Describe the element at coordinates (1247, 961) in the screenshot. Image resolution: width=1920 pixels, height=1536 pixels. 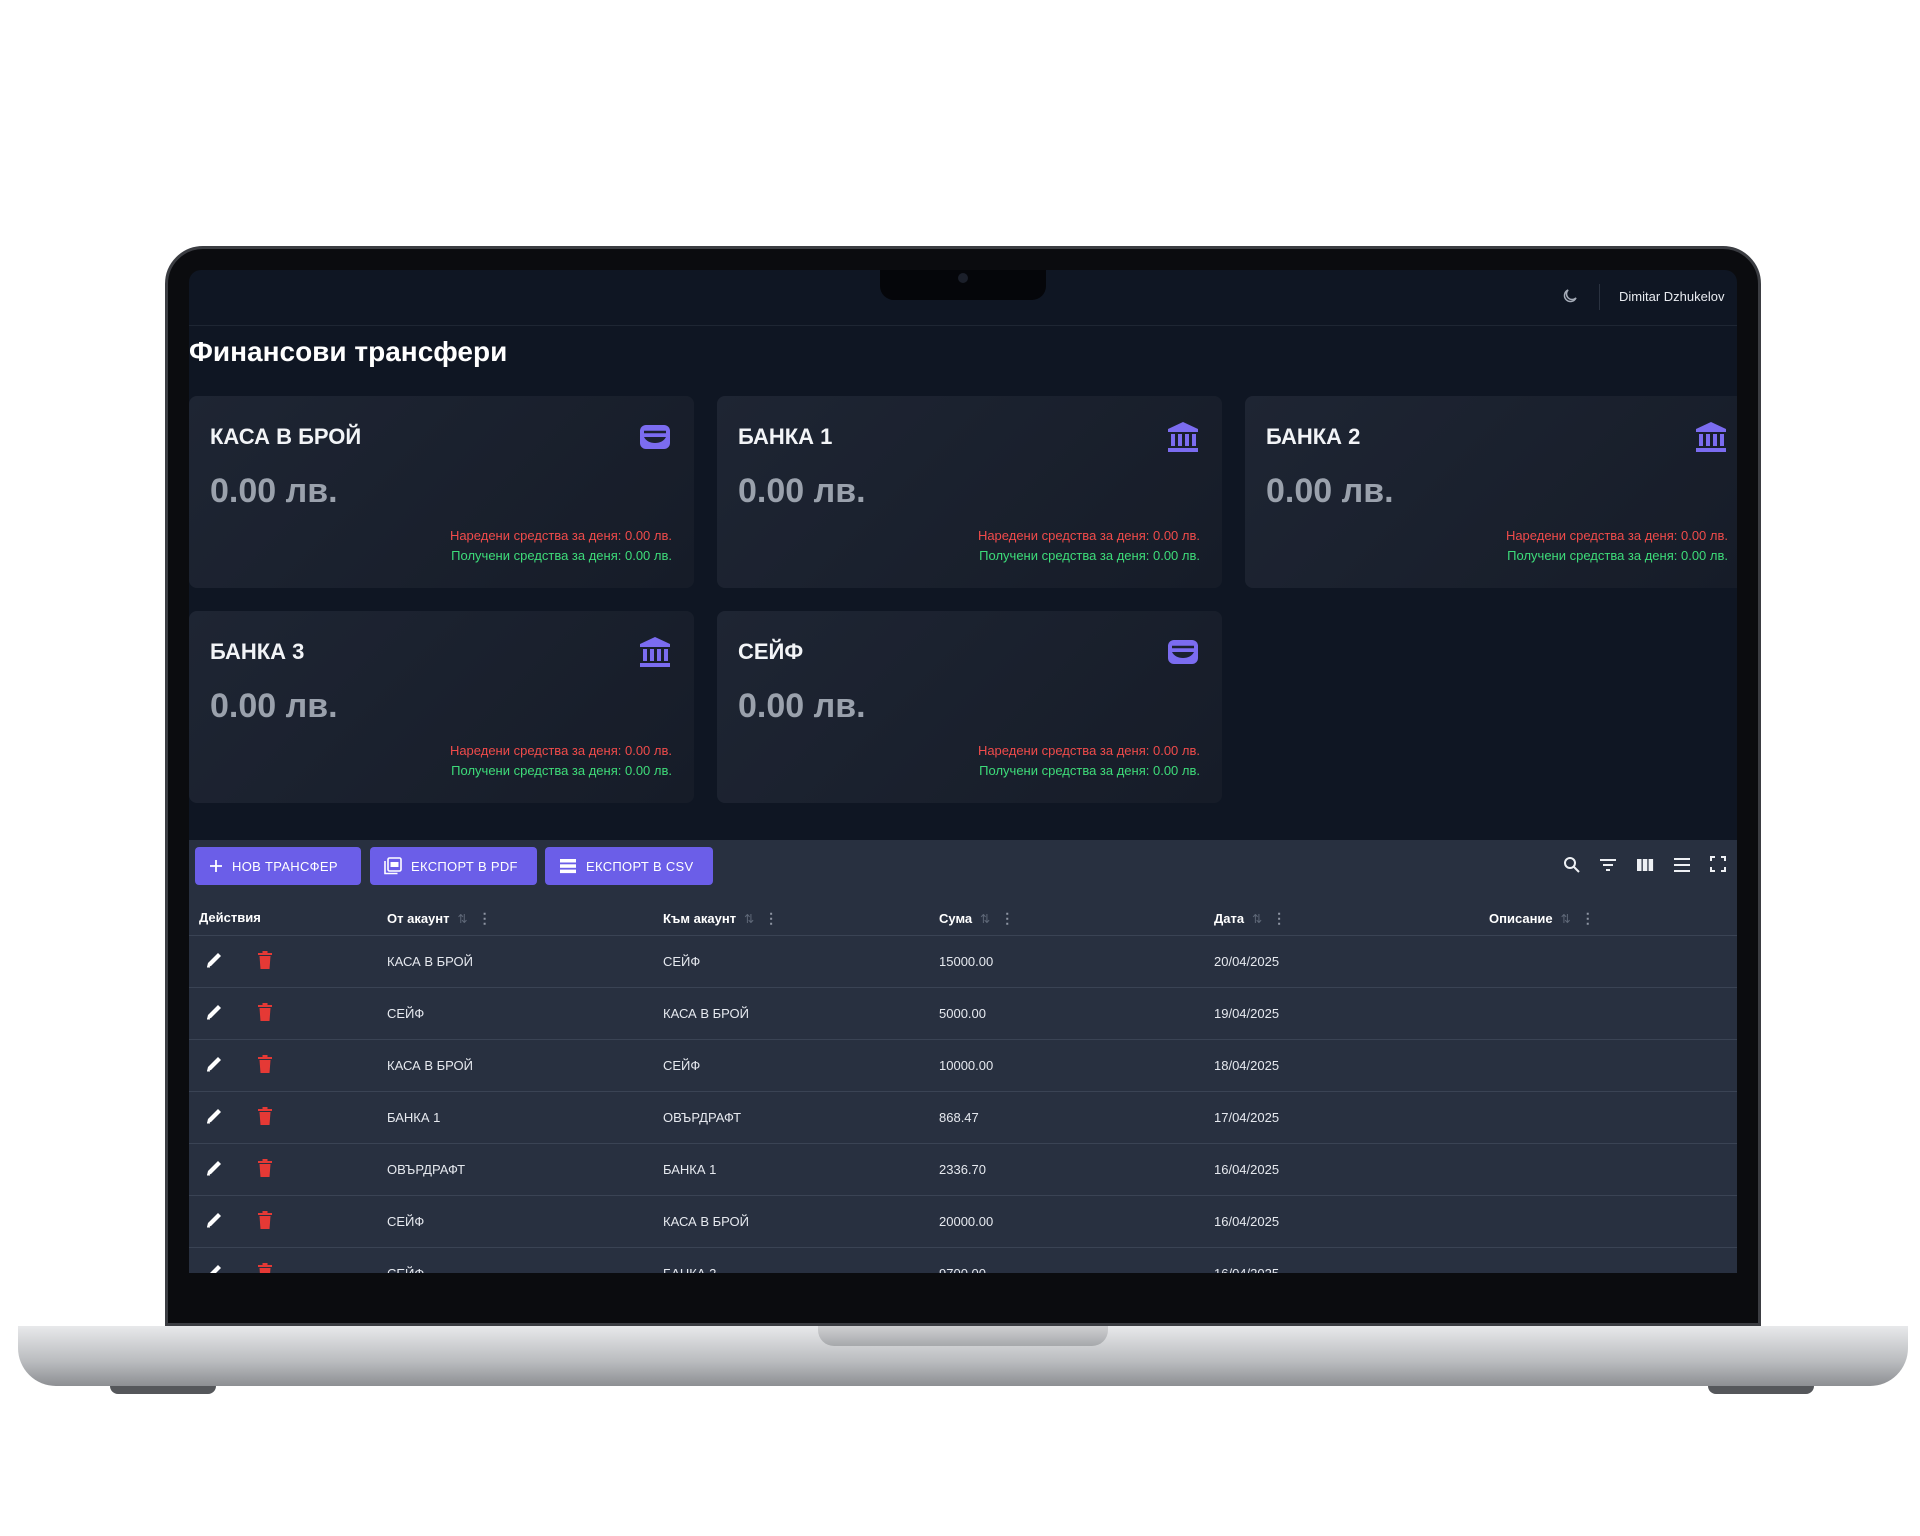
I see `cell-date: 20/04/2025` at that location.